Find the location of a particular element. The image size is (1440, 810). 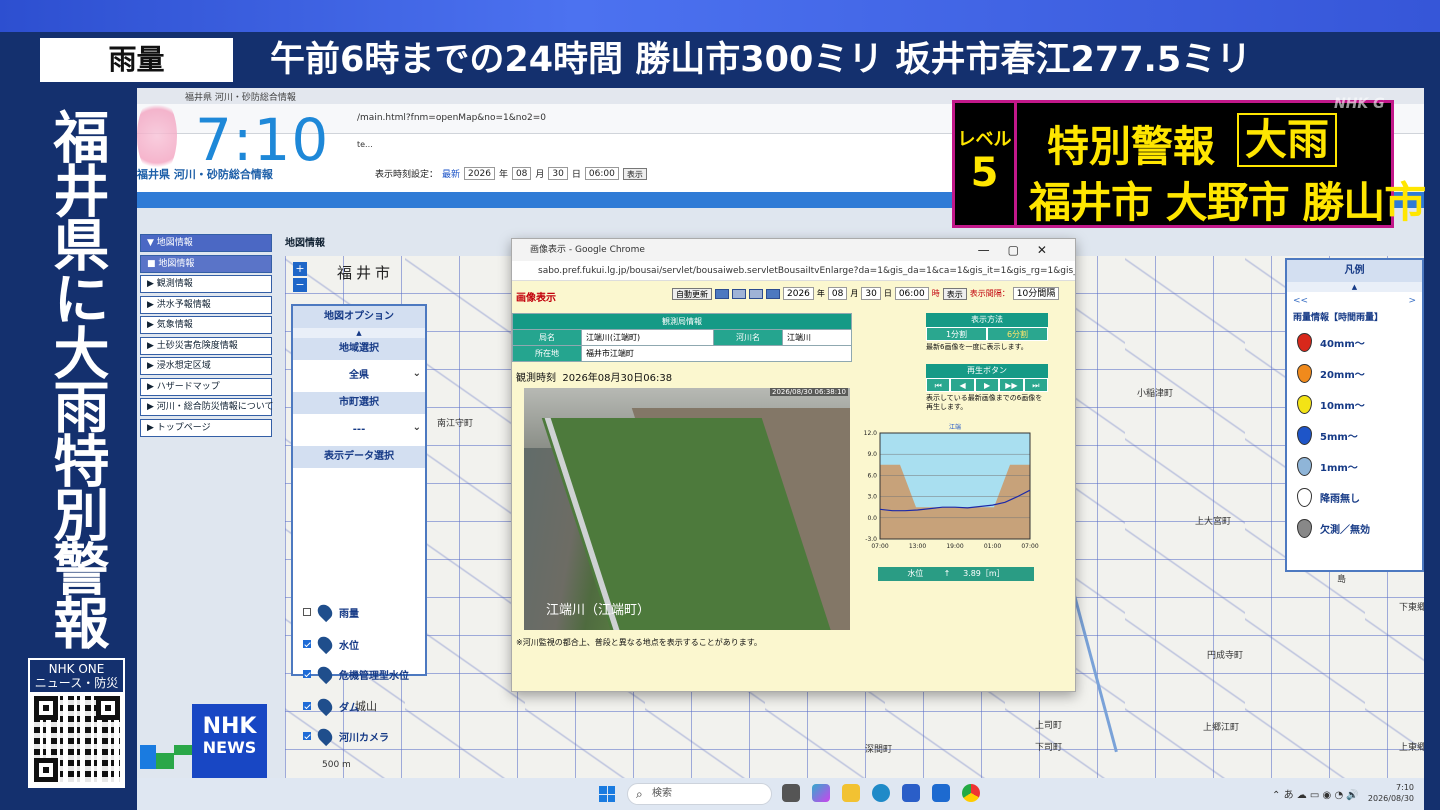

data-layer-option: 河川カメラ is located at coordinates (346, 736).